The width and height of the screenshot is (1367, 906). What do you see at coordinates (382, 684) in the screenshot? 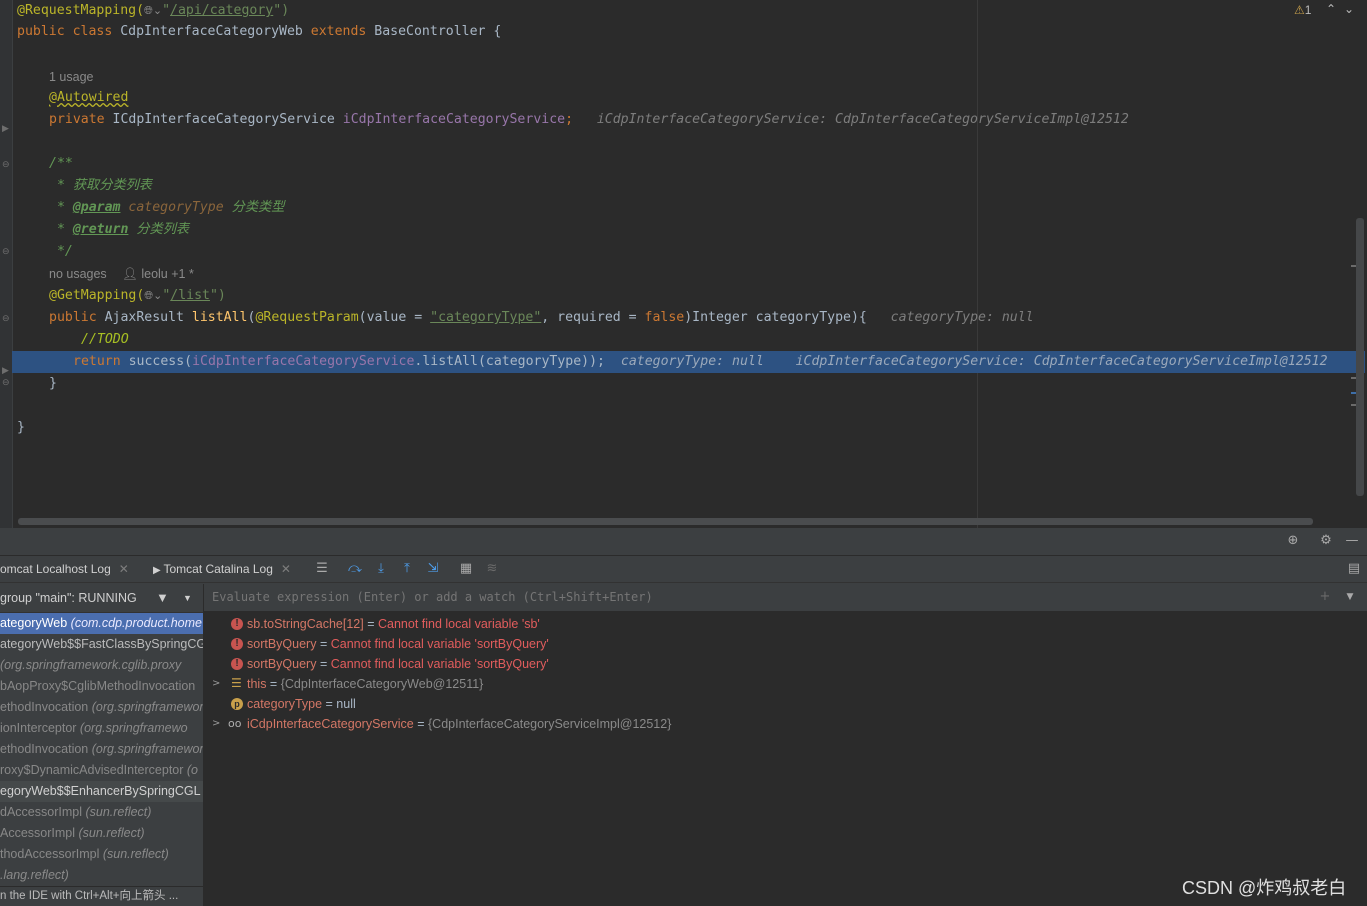
I see `variable-value: {CdpInterfaceCategoryWeb@12511}` at bounding box center [382, 684].